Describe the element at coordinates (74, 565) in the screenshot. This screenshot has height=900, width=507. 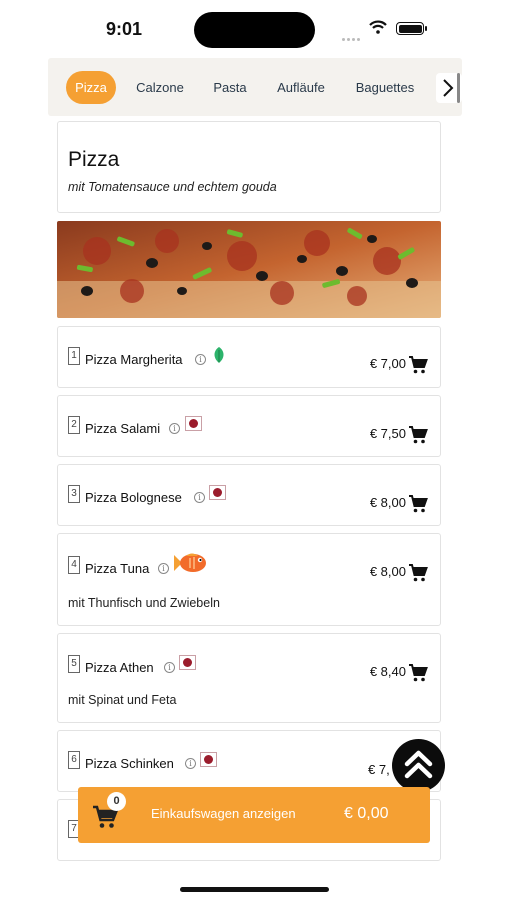
I see `item-number: 4` at that location.